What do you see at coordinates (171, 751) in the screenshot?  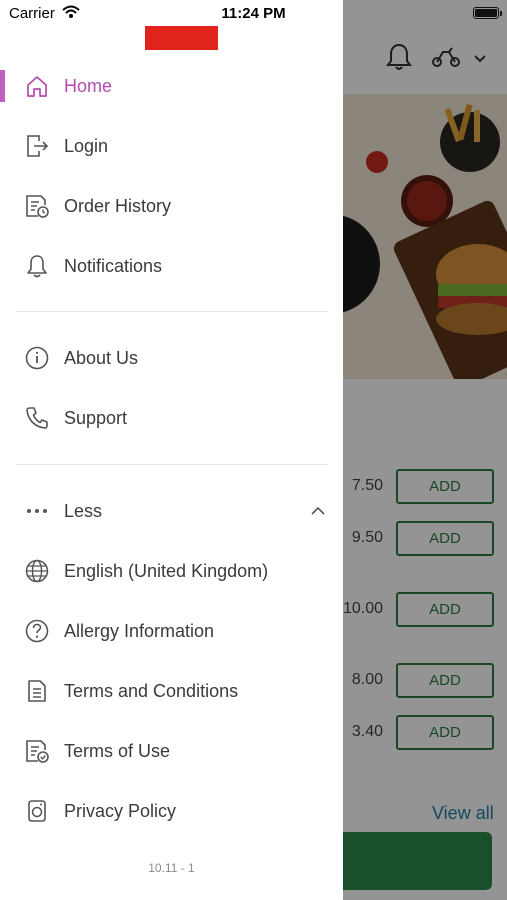 I see `menu-item-terms-of-use: Terms of Use` at bounding box center [171, 751].